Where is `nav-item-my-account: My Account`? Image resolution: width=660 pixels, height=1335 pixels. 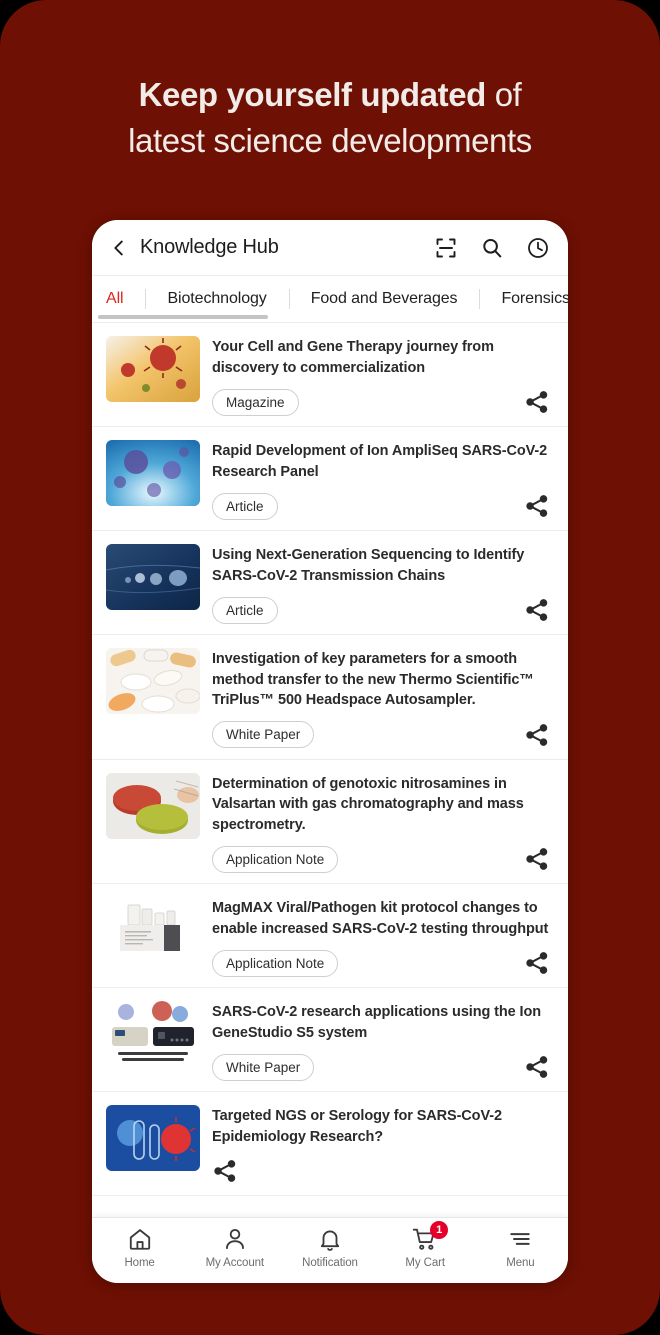
nav-item-my-account: My Account is located at coordinates (234, 1247).